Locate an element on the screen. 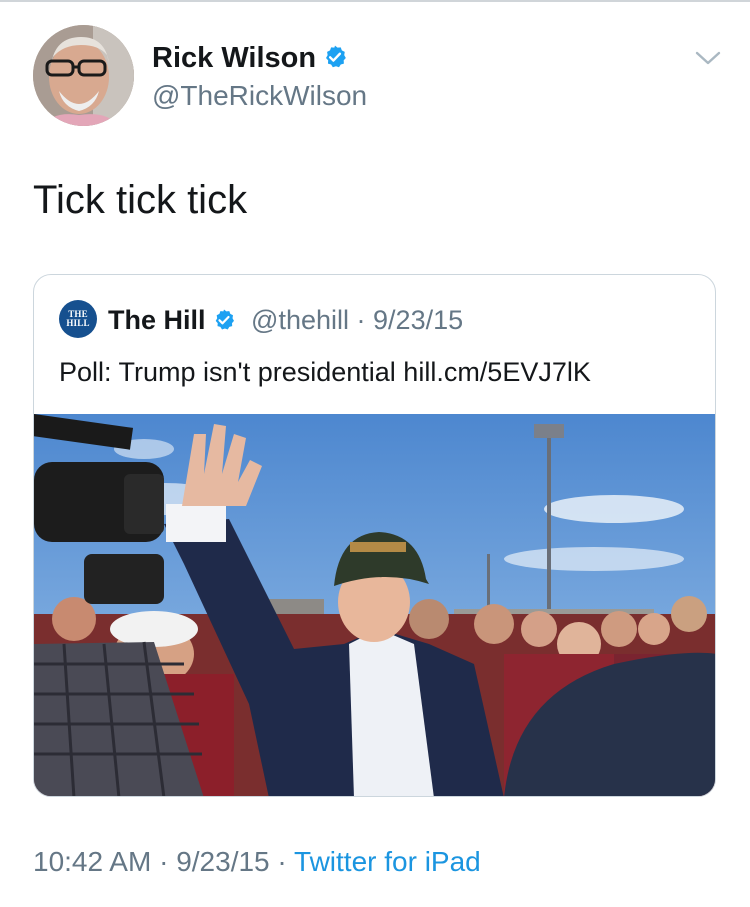 The image size is (750, 907). author-avatar is located at coordinates (83, 75).